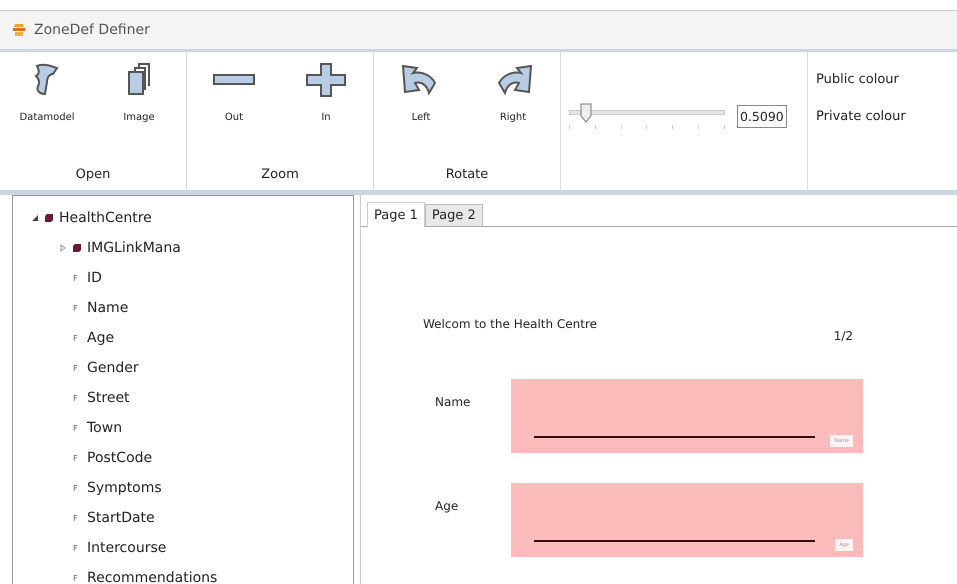 The image size is (957, 584). What do you see at coordinates (63, 248) in the screenshot?
I see `expand-arrow-icon` at bounding box center [63, 248].